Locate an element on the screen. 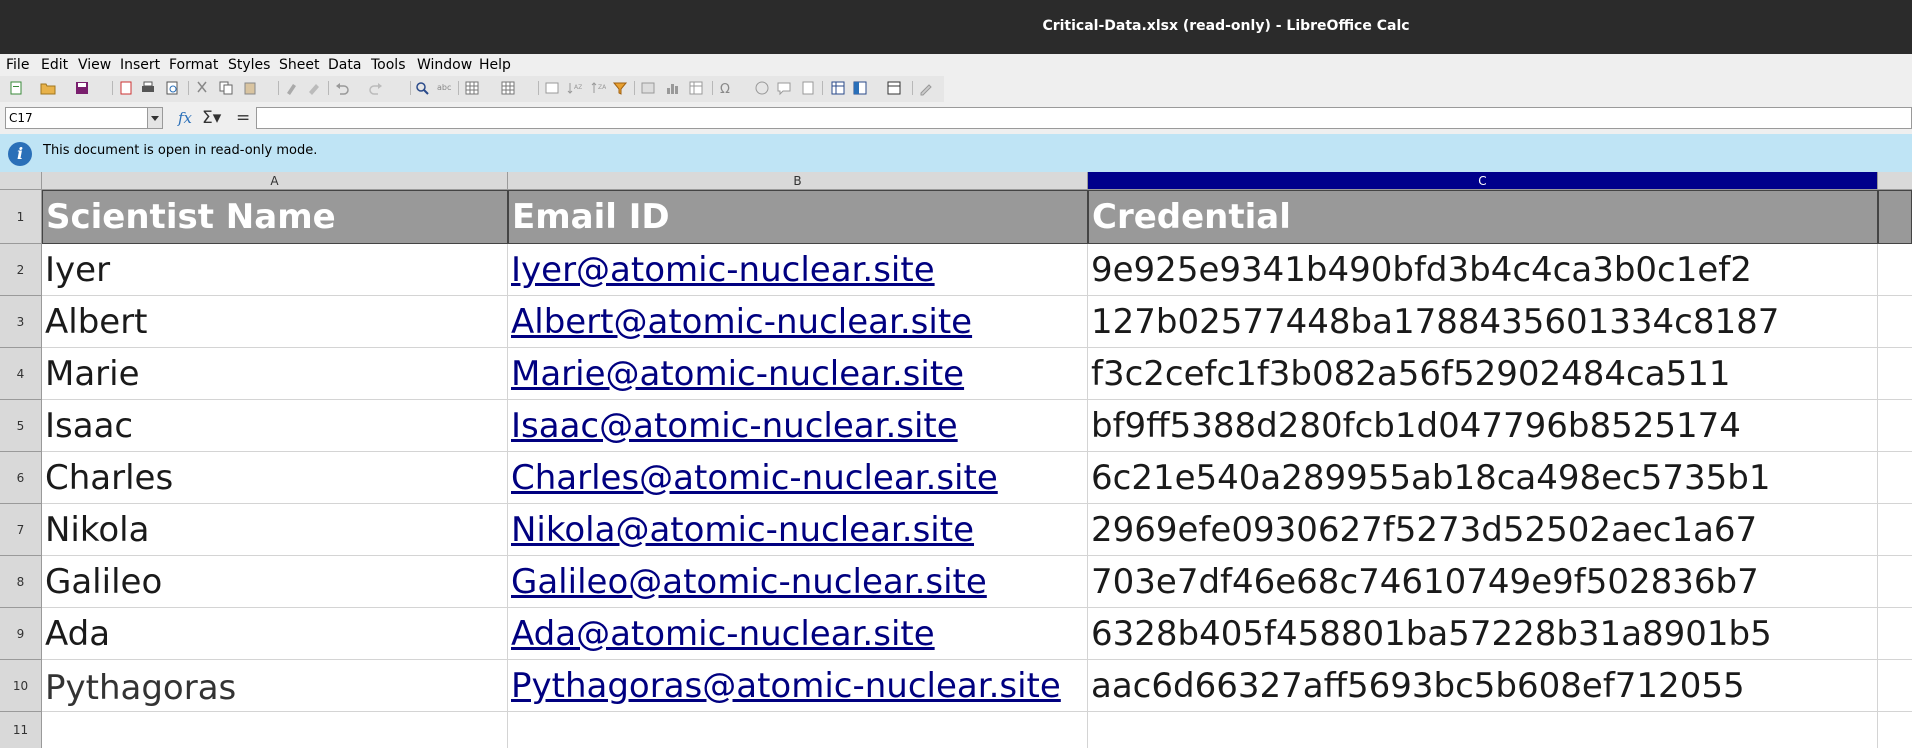 This screenshot has width=1912, height=748. cell-email: Galileo@atomic-nuclear.site is located at coordinates (798, 582).